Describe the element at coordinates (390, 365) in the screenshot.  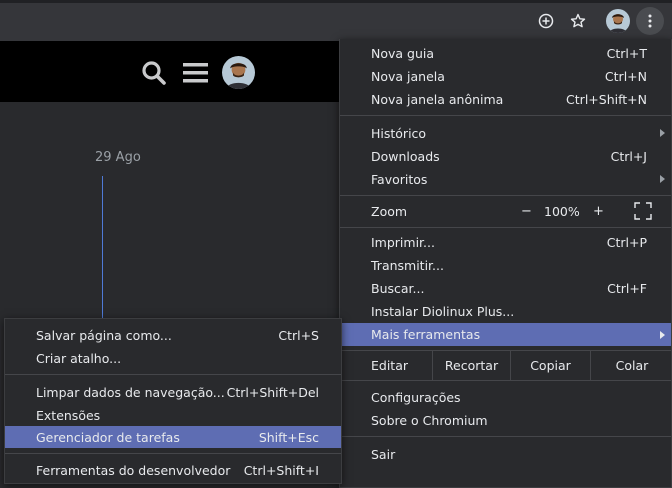
I see `edit-label: Editar` at that location.